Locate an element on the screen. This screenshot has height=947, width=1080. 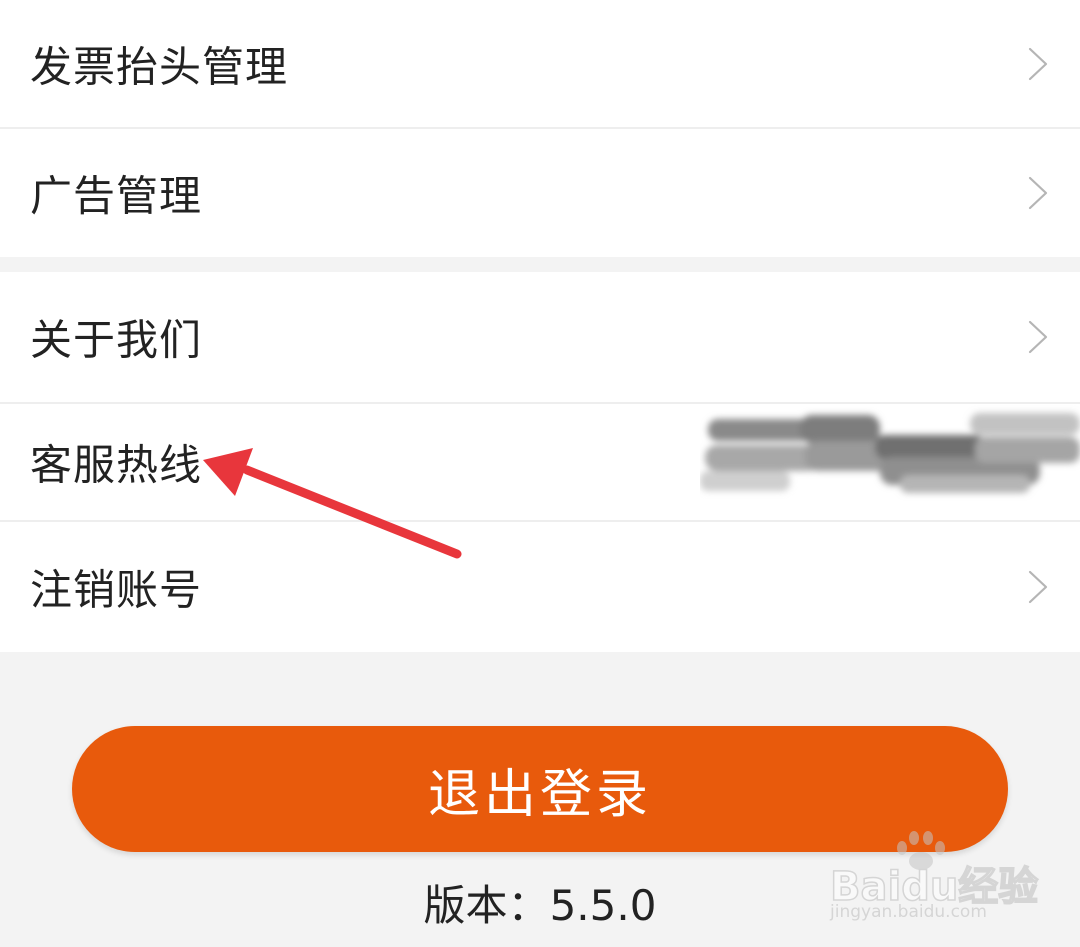
version-prefix: 版本： is located at coordinates (486, 905).